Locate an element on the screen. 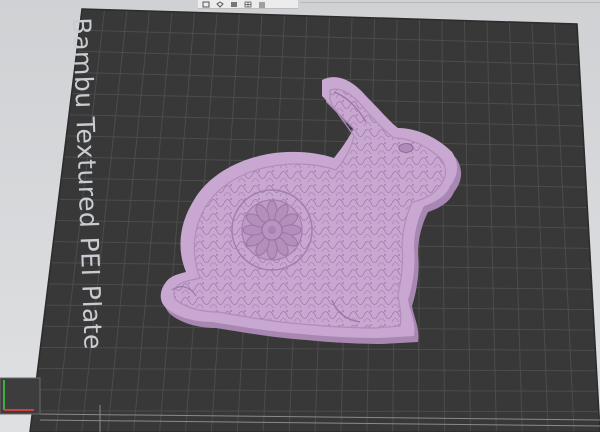 Image resolution: width=600 pixels, height=432 pixels. rabbit-eye is located at coordinates (406, 148).